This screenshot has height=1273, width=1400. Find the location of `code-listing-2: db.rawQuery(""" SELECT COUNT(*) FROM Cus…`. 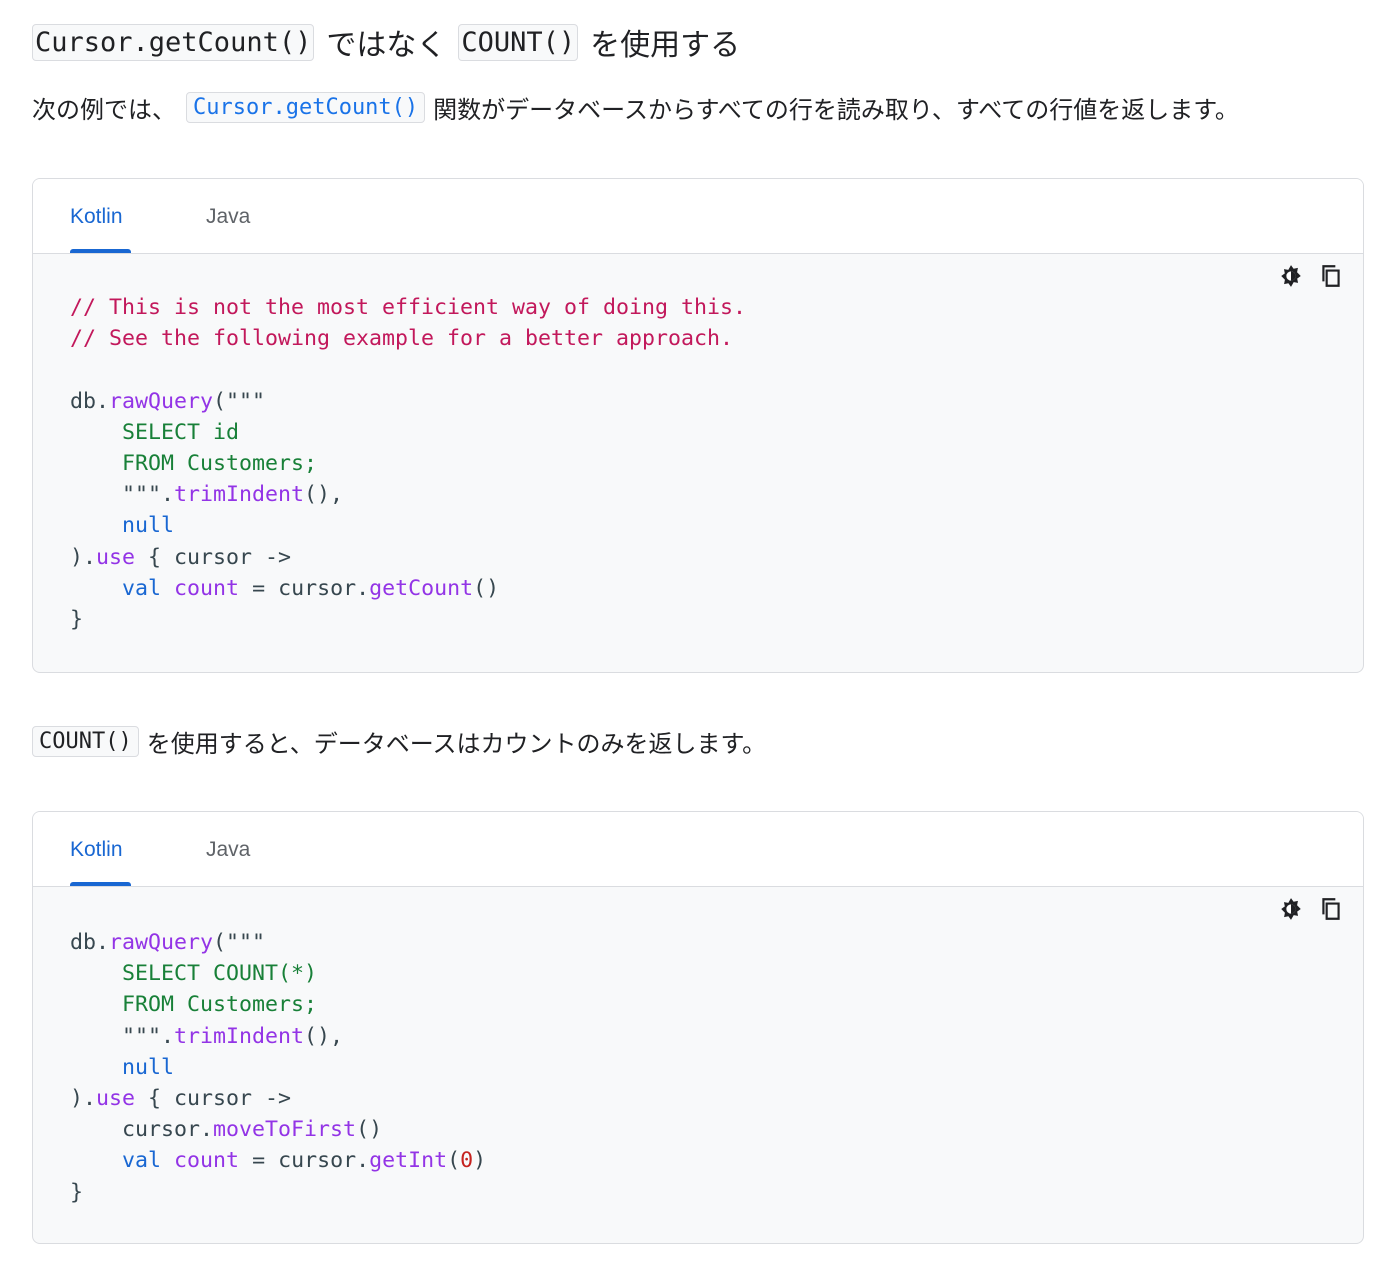

code-listing-2: db.rawQuery(""" SELECT COUNT(*) FROM Cus… is located at coordinates (278, 1067).